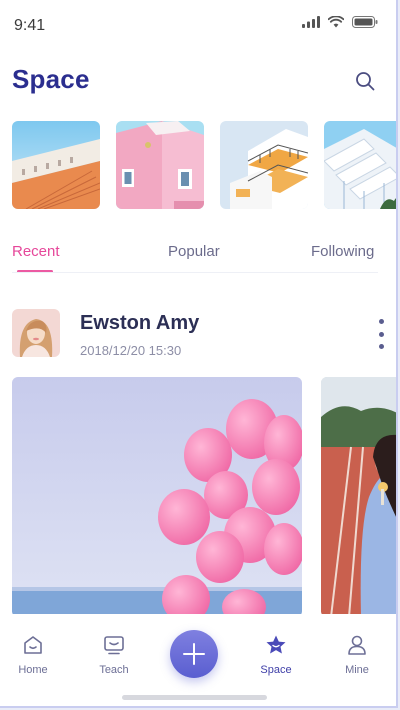 Image resolution: width=400 pixels, height=710 pixels. I want to click on nav-teach: Teach, so click(114, 655).